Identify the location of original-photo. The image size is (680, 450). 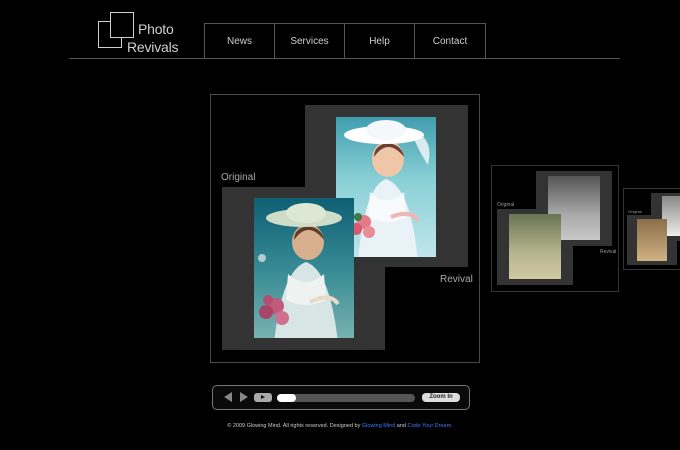
(304, 268).